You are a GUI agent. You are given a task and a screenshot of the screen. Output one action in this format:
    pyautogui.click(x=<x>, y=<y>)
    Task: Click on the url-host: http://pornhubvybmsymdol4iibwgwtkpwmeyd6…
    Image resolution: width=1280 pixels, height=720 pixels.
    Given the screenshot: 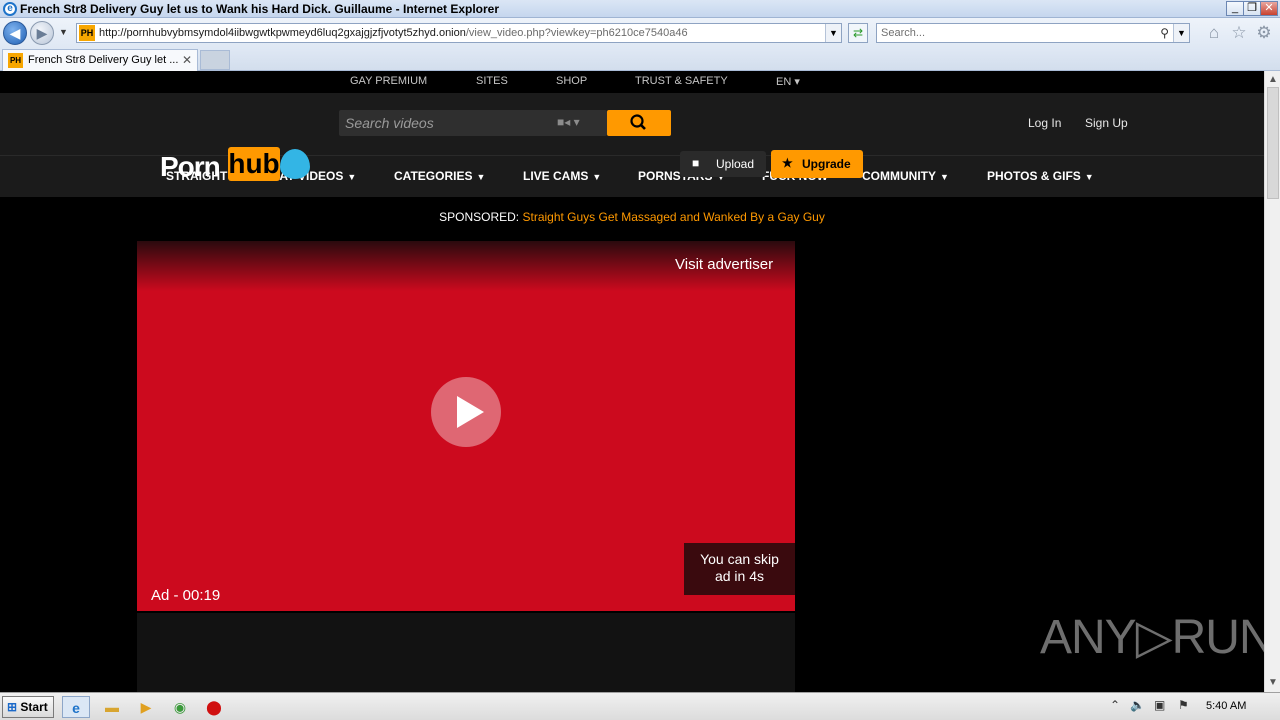 What is the action you would take?
    pyautogui.click(x=282, y=33)
    